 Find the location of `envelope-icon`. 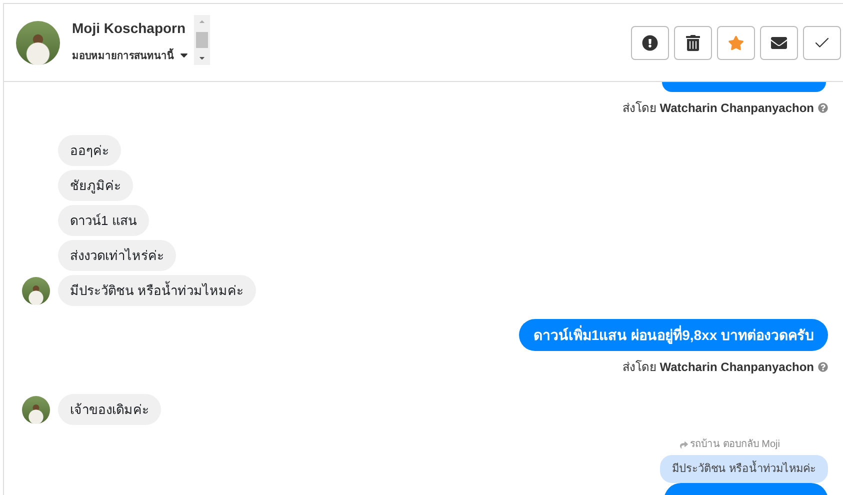

envelope-icon is located at coordinates (779, 42).